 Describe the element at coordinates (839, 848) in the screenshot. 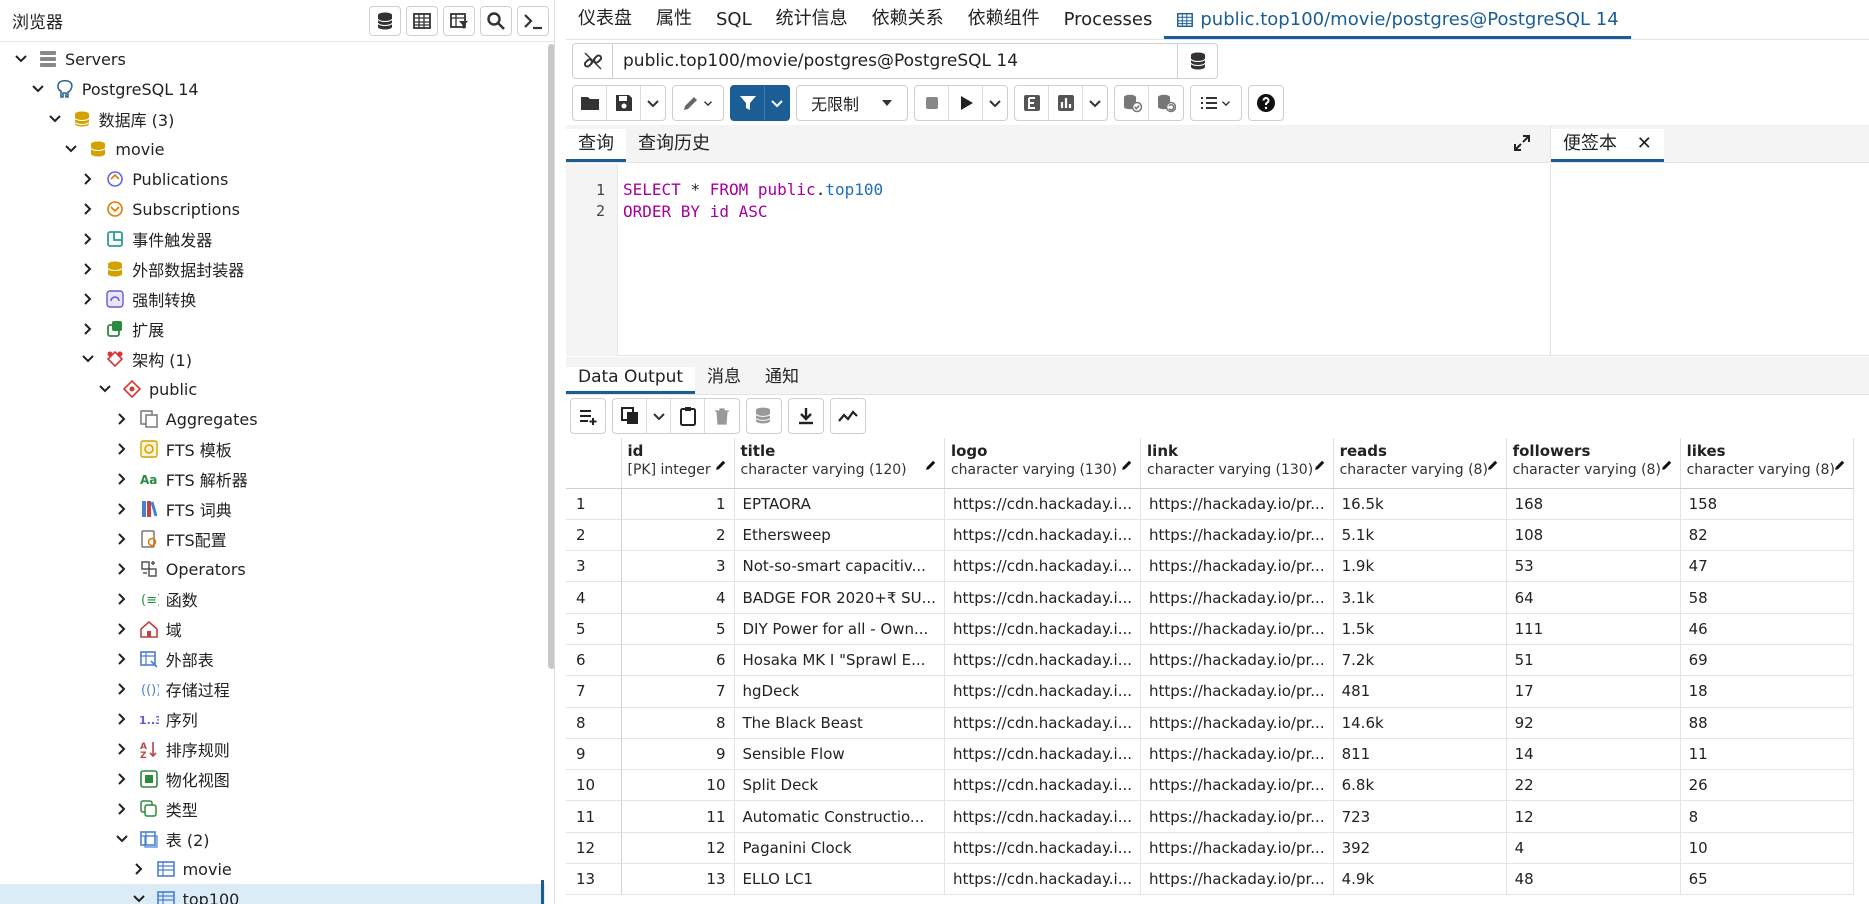

I see `table-cell: Paganini Clock` at that location.